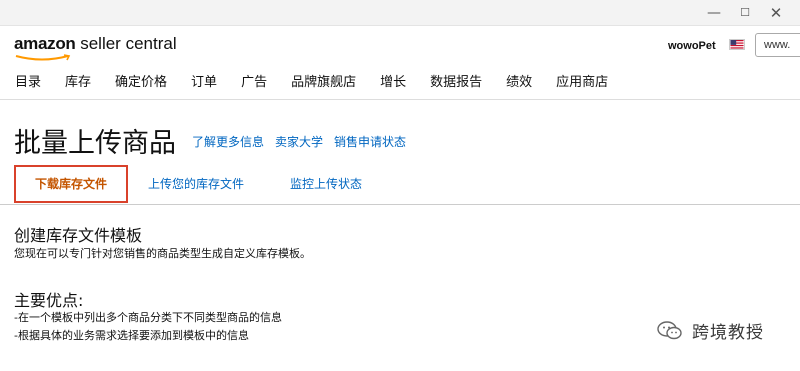 This screenshot has width=800, height=371. I want to click on us-flag-icon, so click(737, 44).